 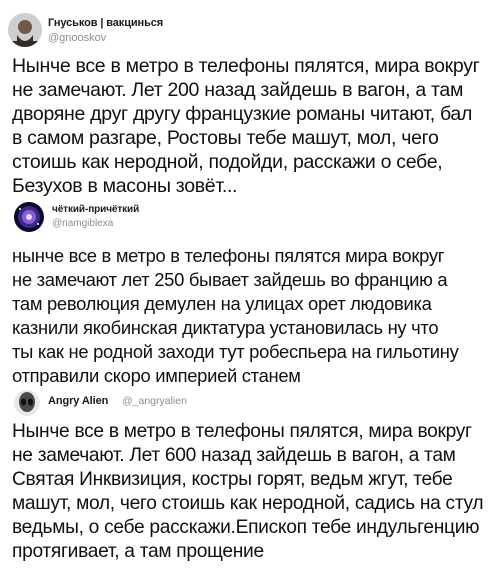 I want to click on bearded-man-icon, so click(x=25, y=30).